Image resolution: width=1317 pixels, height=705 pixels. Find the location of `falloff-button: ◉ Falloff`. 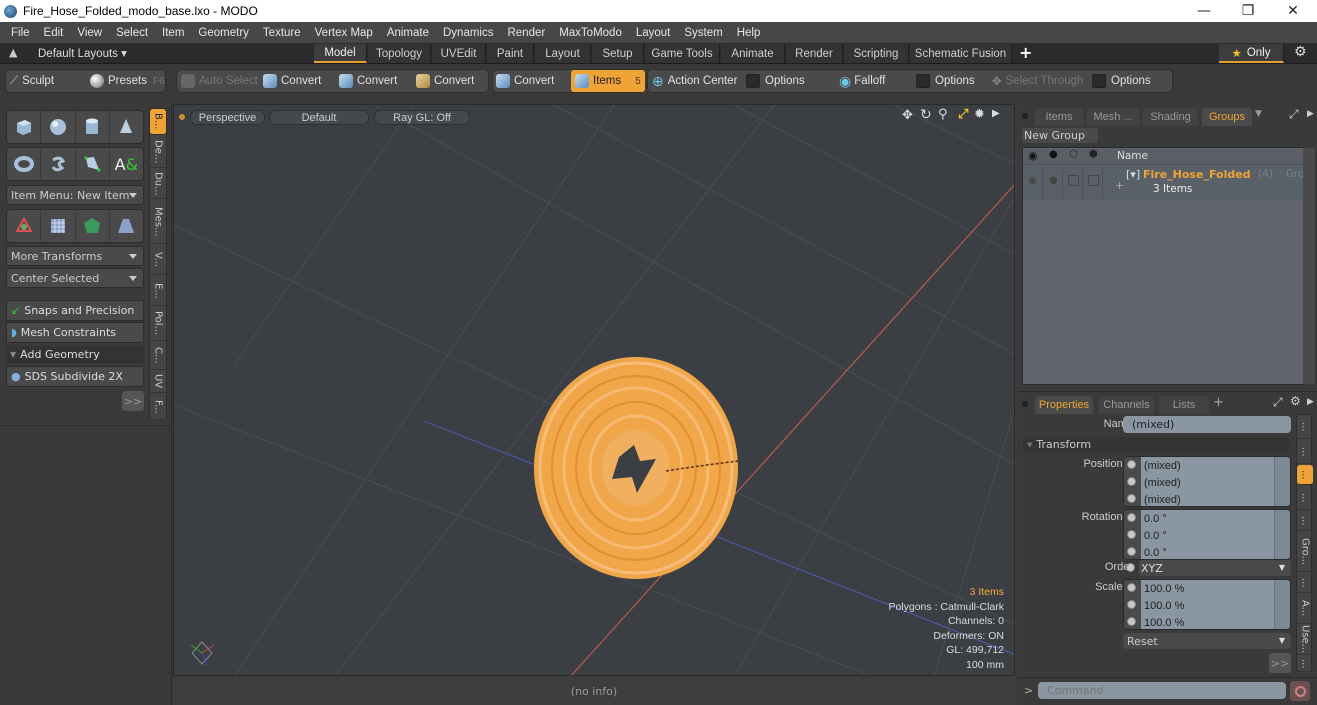

falloff-button: ◉ Falloff is located at coordinates (862, 81).